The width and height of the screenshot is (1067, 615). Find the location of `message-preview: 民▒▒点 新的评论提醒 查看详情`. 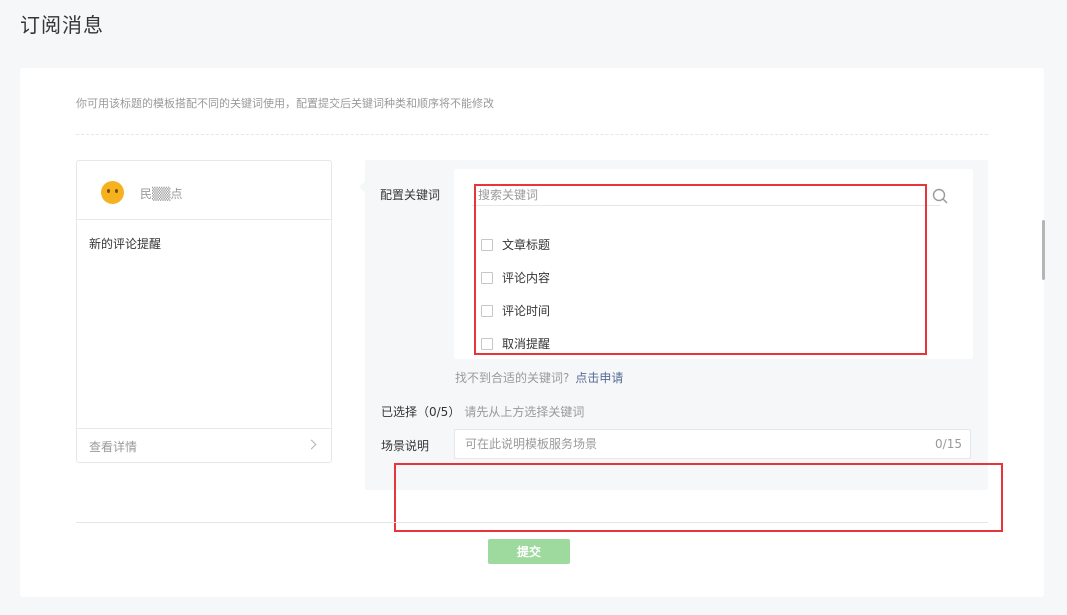

message-preview: 民▒▒点 新的评论提醒 查看详情 is located at coordinates (204, 311).